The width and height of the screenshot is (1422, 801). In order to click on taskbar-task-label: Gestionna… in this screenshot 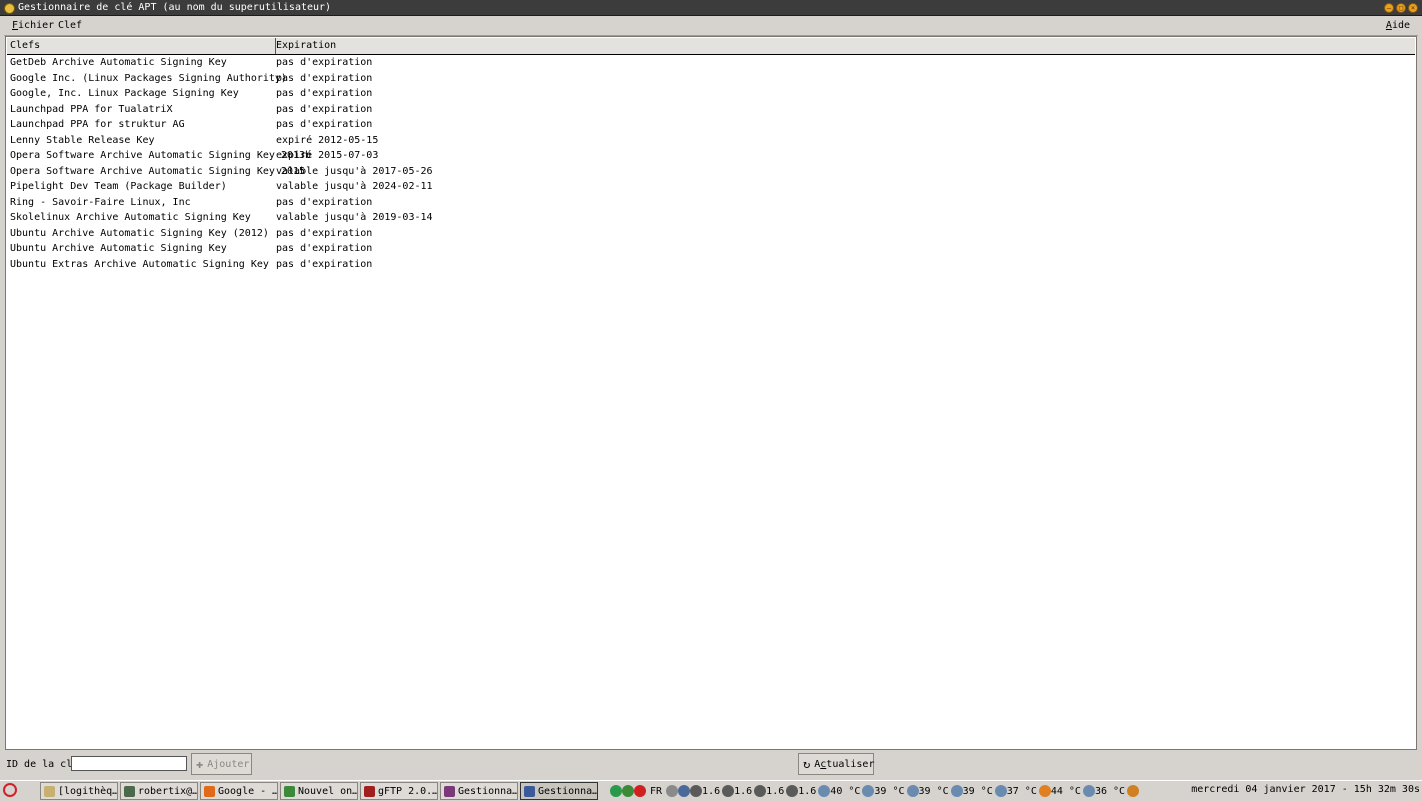, I will do `click(568, 791)`.